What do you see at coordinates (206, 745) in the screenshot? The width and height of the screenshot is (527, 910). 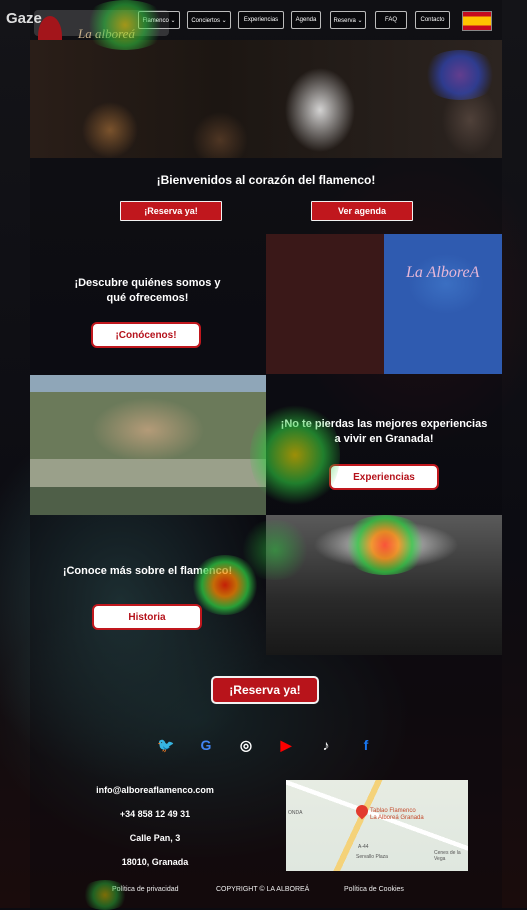 I see `google-icon: G` at bounding box center [206, 745].